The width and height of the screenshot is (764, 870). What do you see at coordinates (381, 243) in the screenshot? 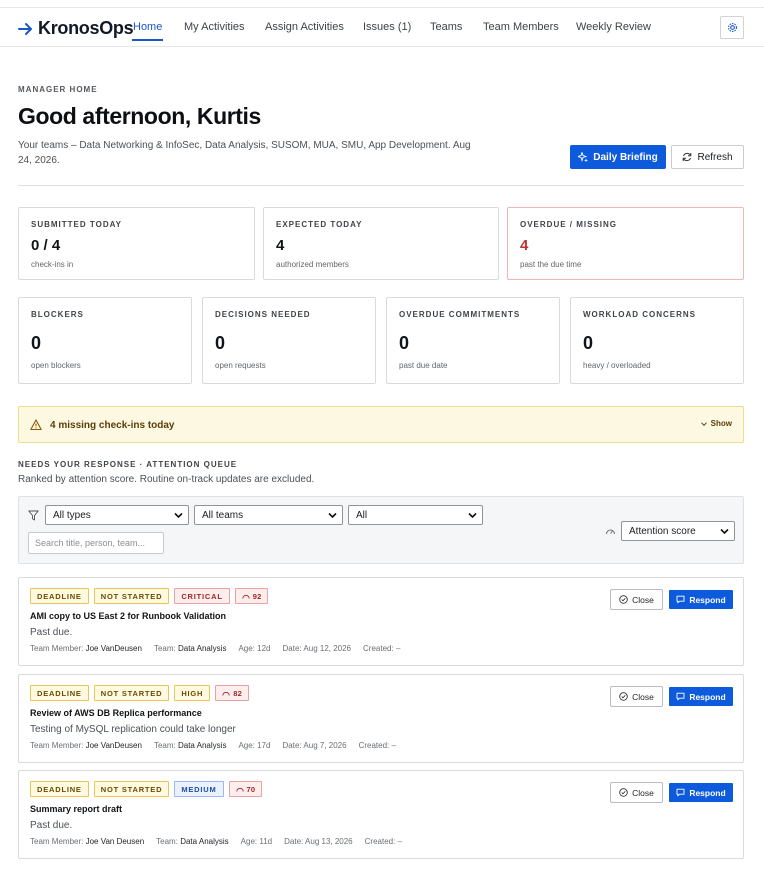
I see `stat-expected-today: EXPECTED TODAY 4 authorized members` at bounding box center [381, 243].